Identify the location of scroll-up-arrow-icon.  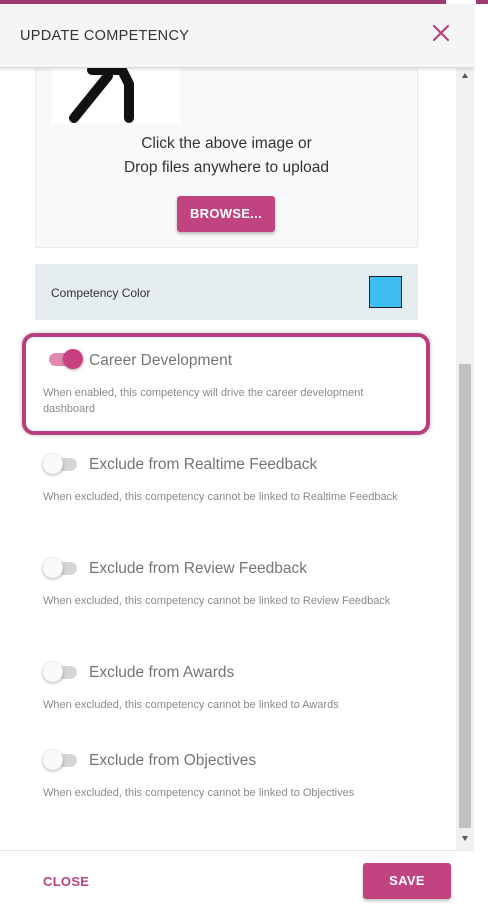
(465, 75).